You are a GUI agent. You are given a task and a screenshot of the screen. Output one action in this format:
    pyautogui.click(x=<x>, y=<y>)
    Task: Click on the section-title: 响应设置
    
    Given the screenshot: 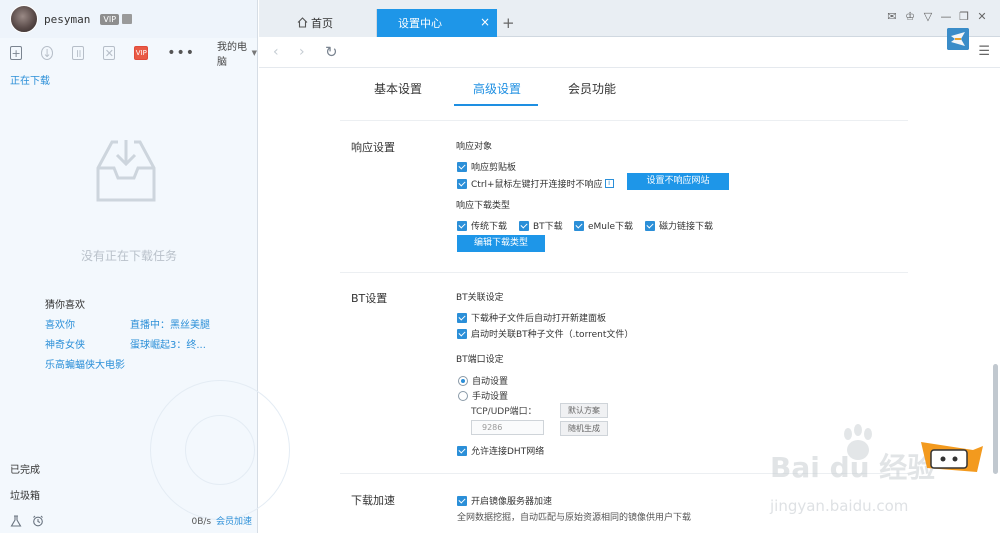 What is the action you would take?
    pyautogui.click(x=373, y=147)
    